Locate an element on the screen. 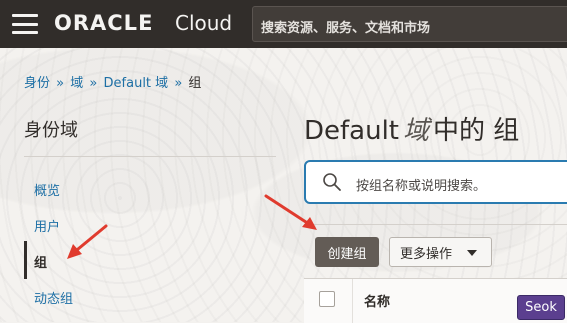 Image resolution: width=567 pixels, height=323 pixels. top-navigation-bar: ORACLE Cloud 搜索资源、服务、文档和市场 is located at coordinates (283, 24).